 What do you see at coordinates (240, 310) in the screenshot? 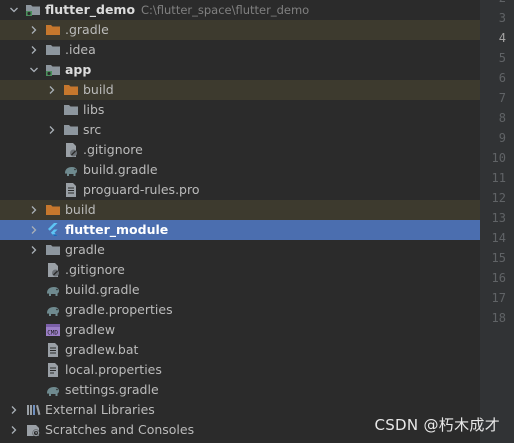
I see `tree-node: gradle.properties` at bounding box center [240, 310].